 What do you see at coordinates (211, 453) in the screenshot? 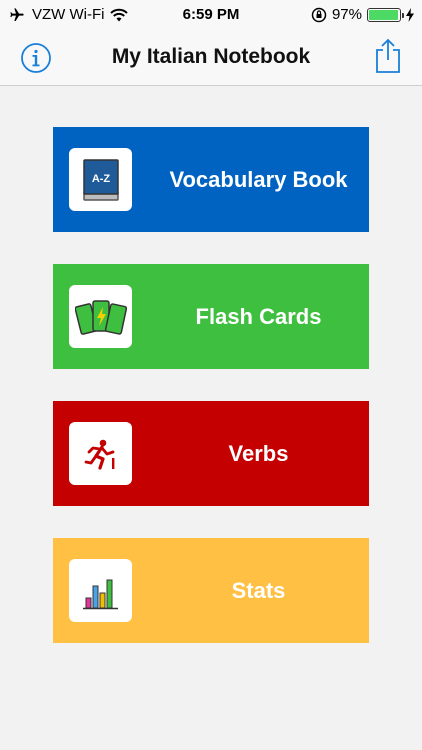
I see `verbs-button: Verbs` at bounding box center [211, 453].